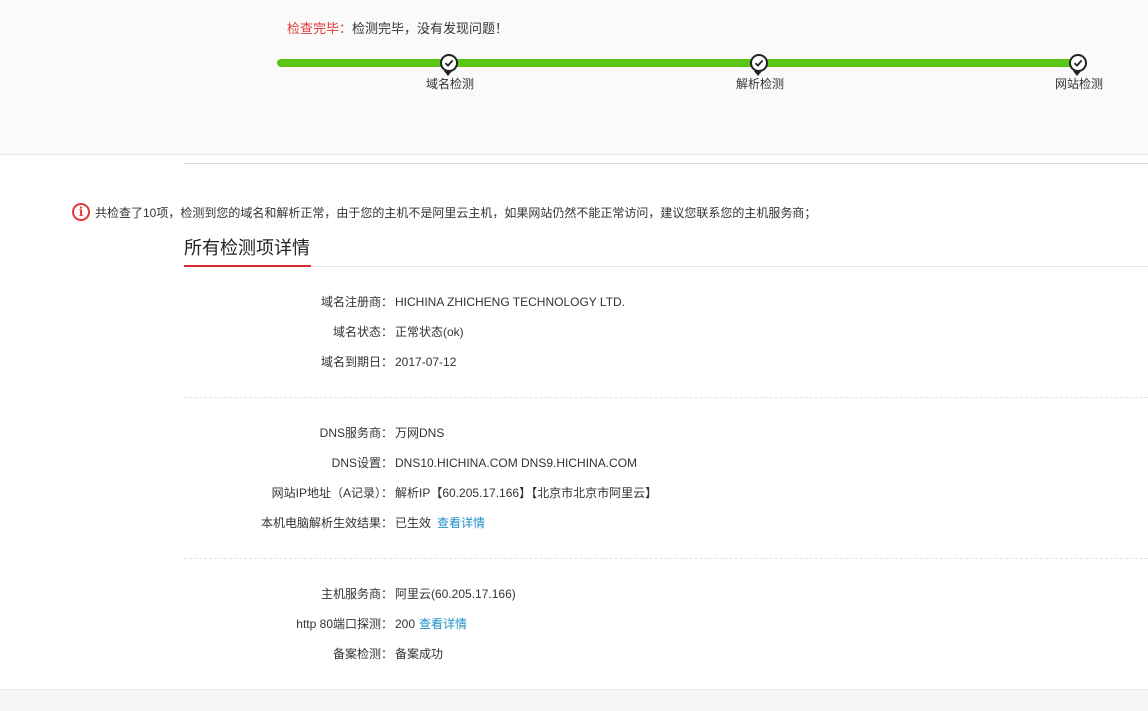  I want to click on detail-key: 域名注册商：, so click(356, 302).